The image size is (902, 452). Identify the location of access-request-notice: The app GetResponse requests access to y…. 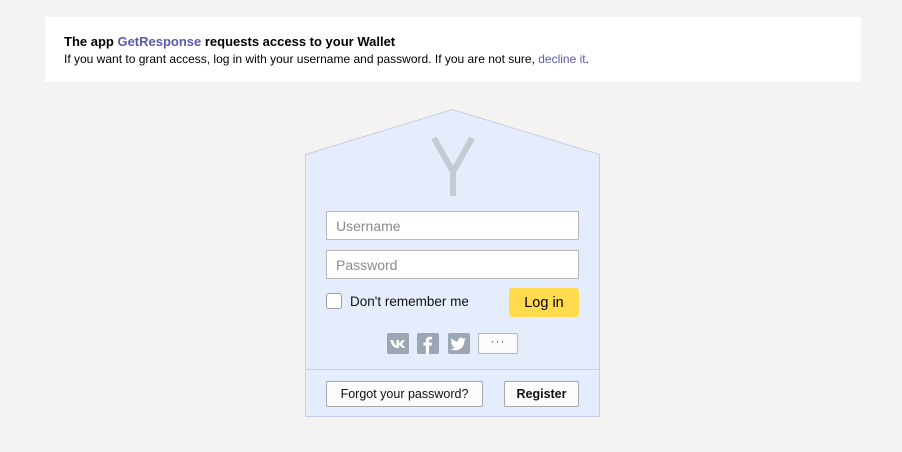
(453, 49).